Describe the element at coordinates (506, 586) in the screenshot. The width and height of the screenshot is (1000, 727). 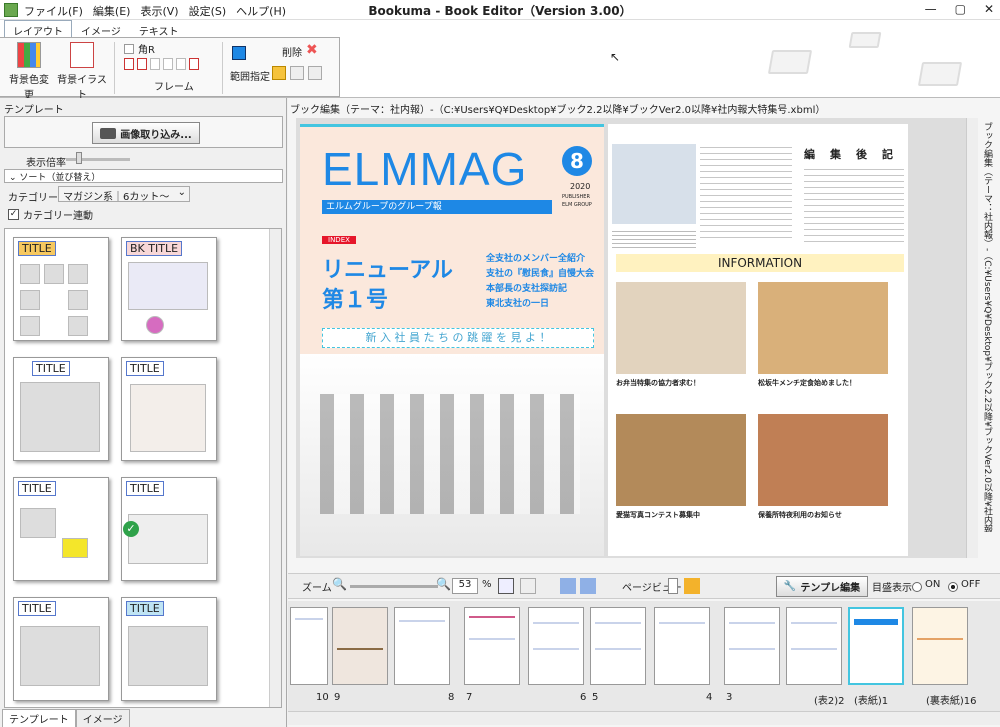
I see `fit-page-icon` at that location.